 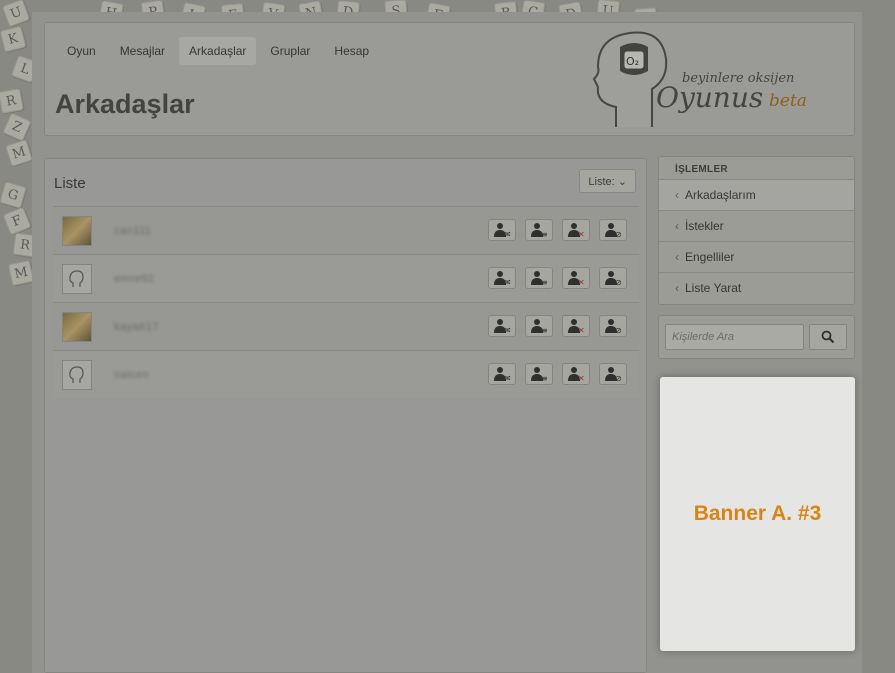 What do you see at coordinates (756, 256) in the screenshot?
I see `sidebar-item-engelliler: ‹ Engelliler` at bounding box center [756, 256].